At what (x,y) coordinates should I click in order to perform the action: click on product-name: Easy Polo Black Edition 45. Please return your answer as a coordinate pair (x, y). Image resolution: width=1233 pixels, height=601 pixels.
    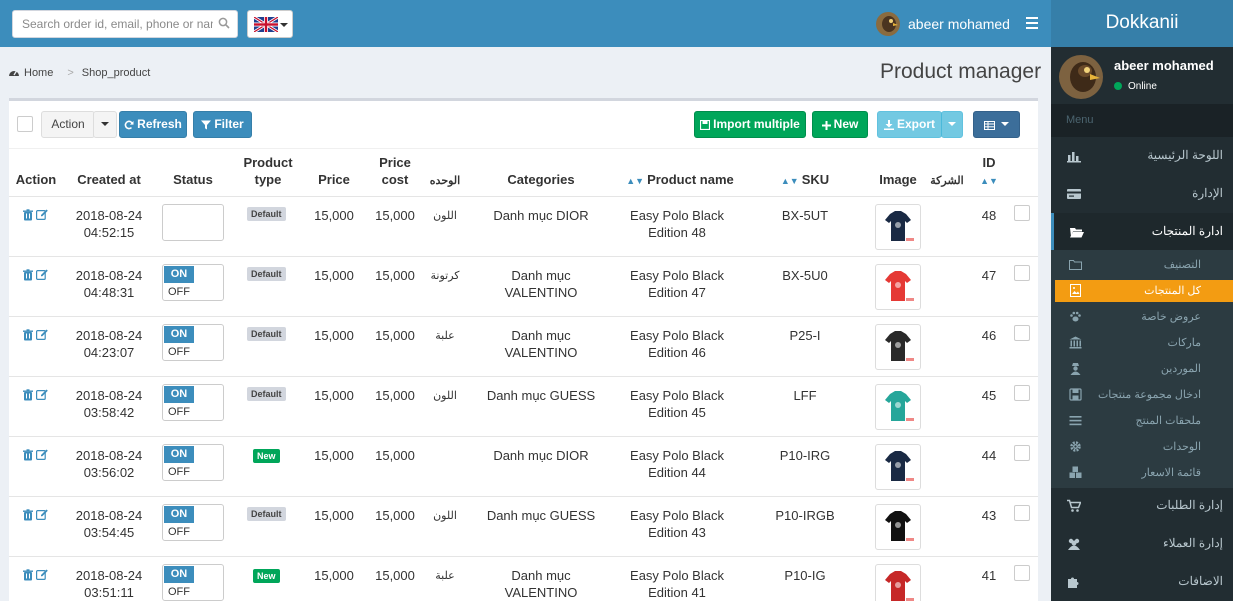
    Looking at the image, I should click on (677, 404).